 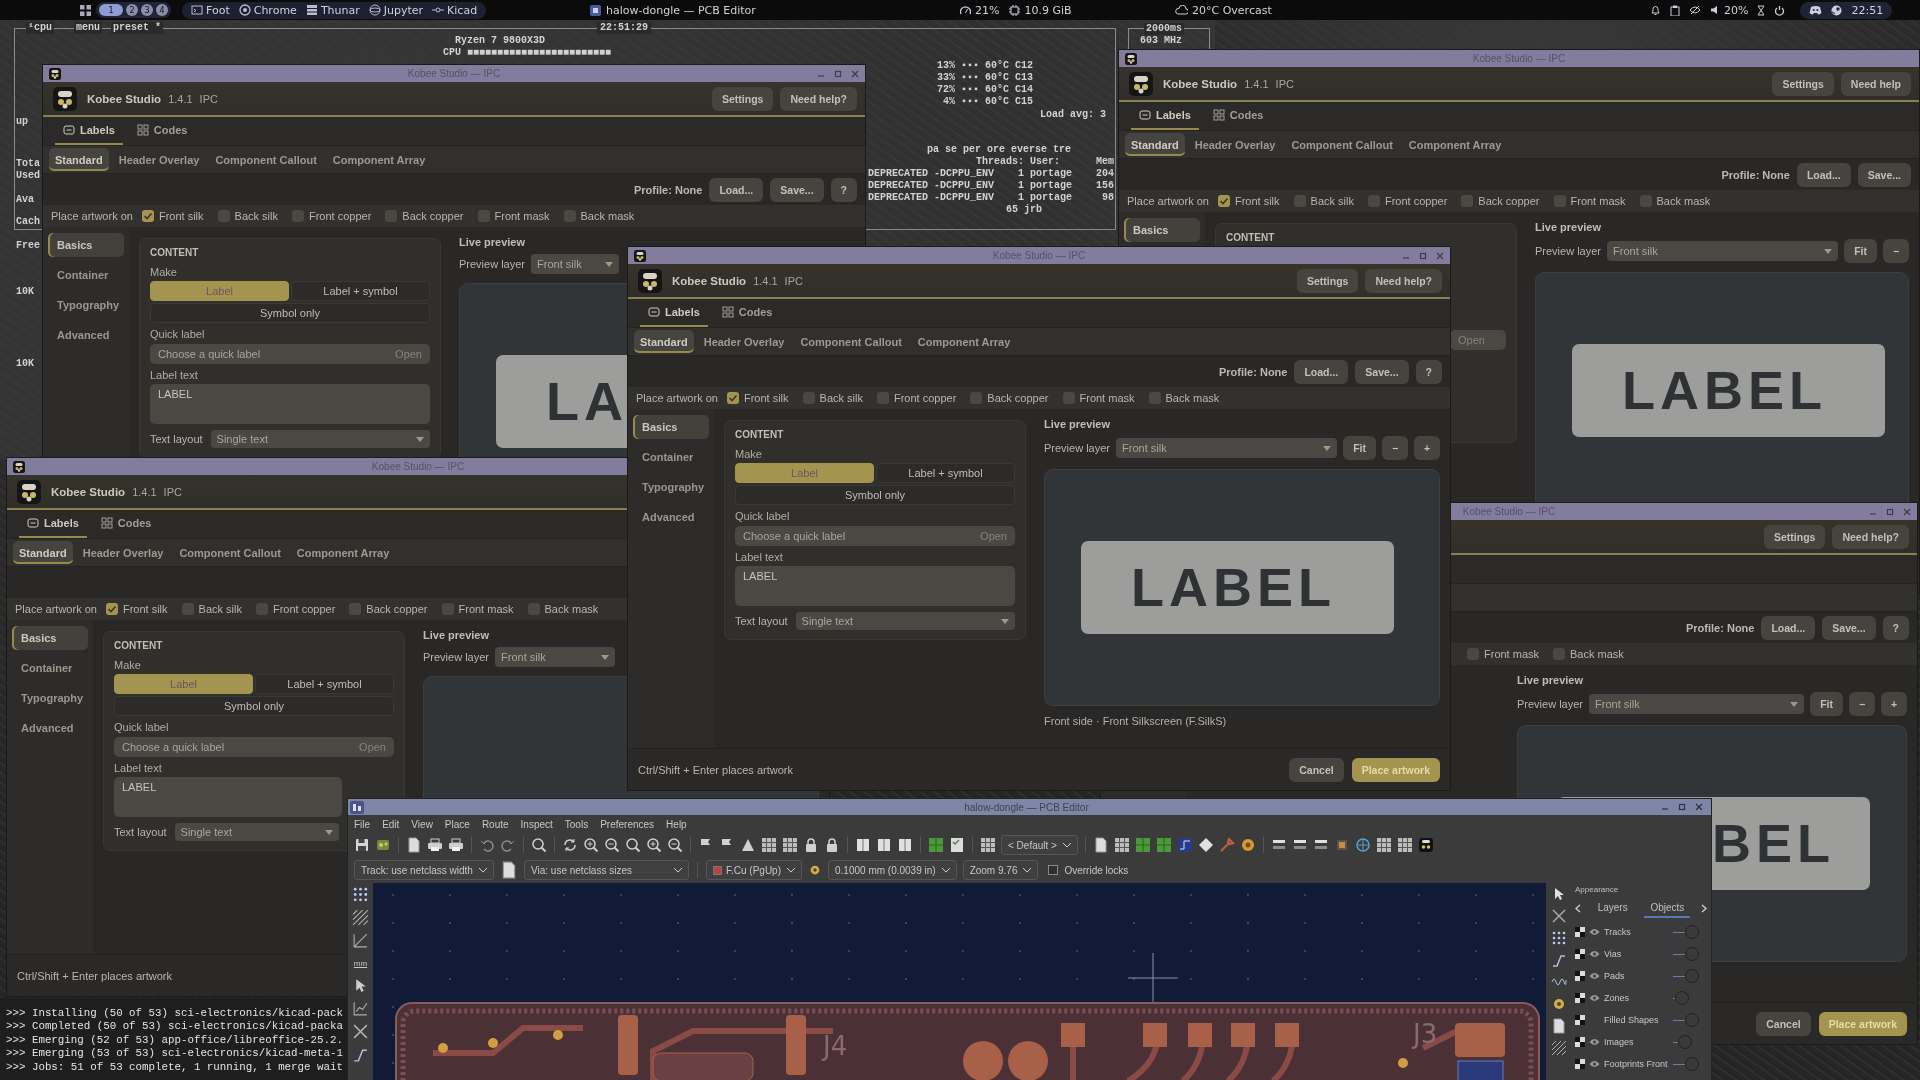 I want to click on chevron-left-icon, so click(x=1578, y=908).